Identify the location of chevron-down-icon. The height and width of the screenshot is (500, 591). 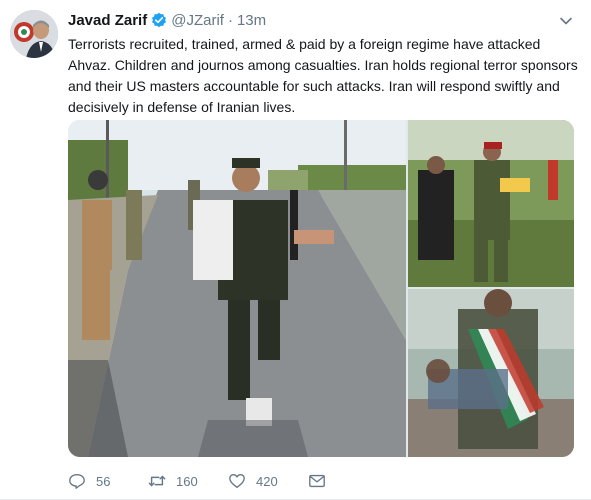
(566, 21).